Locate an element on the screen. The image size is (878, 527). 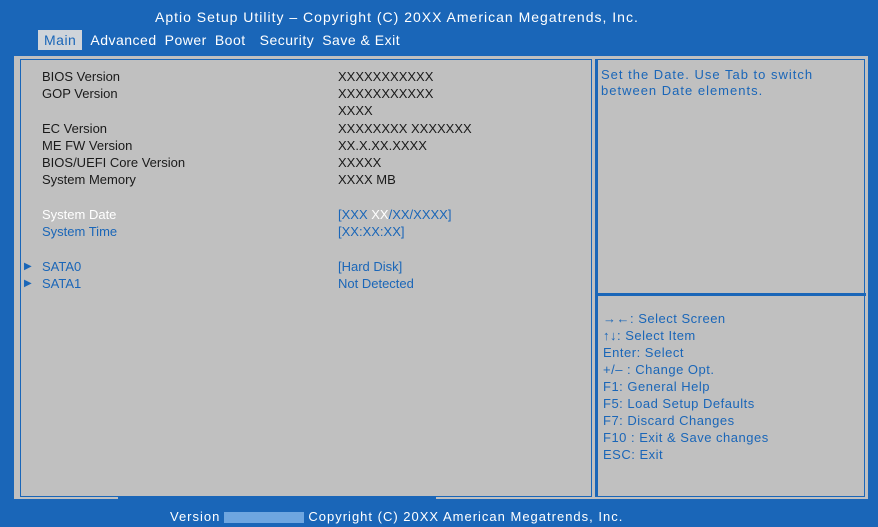
core-version-label: BIOS/UEFI Core Version is located at coordinates (114, 162).